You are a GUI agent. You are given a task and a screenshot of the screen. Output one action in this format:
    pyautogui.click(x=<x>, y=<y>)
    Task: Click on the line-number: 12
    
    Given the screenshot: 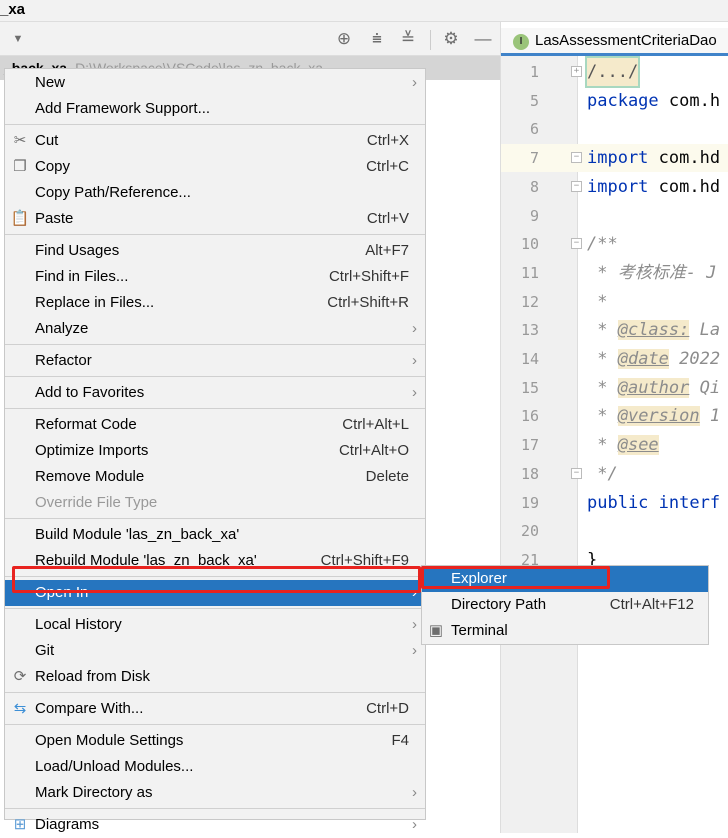 What is the action you would take?
    pyautogui.click(x=529, y=301)
    